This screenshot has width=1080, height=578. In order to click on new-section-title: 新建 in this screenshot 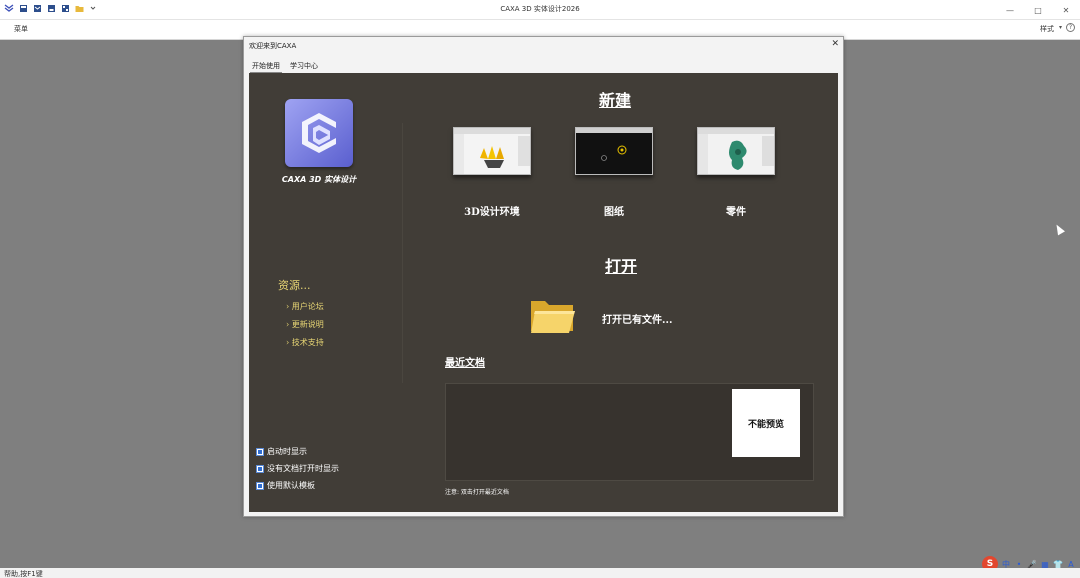, I will do `click(615, 100)`.